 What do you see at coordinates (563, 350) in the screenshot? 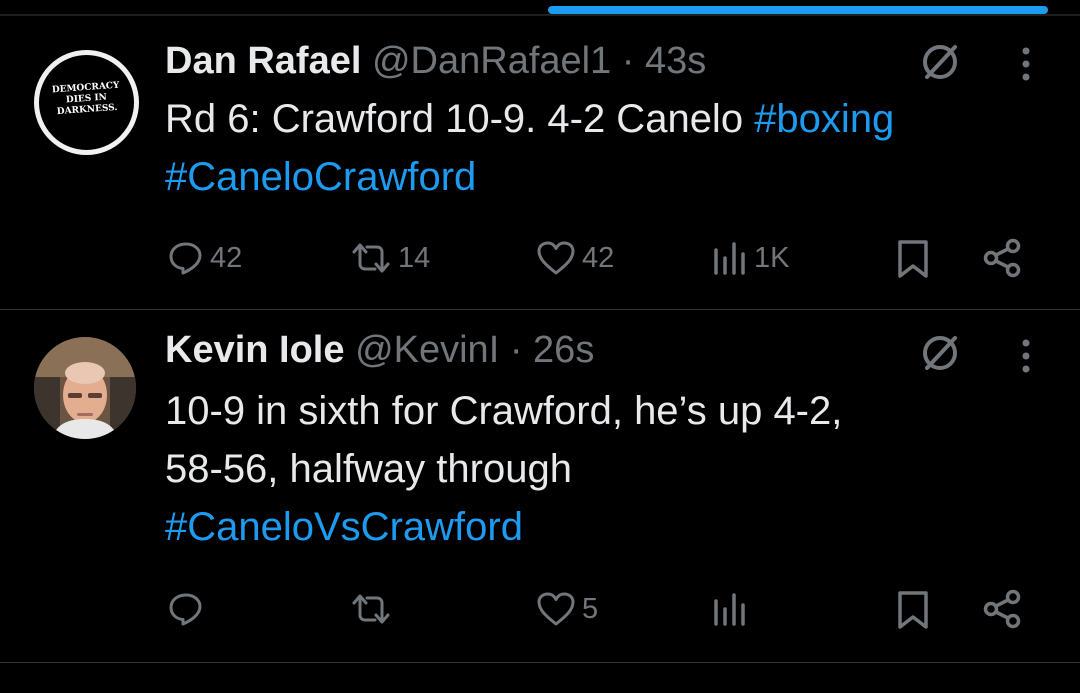
I see `timestamp: 26s` at bounding box center [563, 350].